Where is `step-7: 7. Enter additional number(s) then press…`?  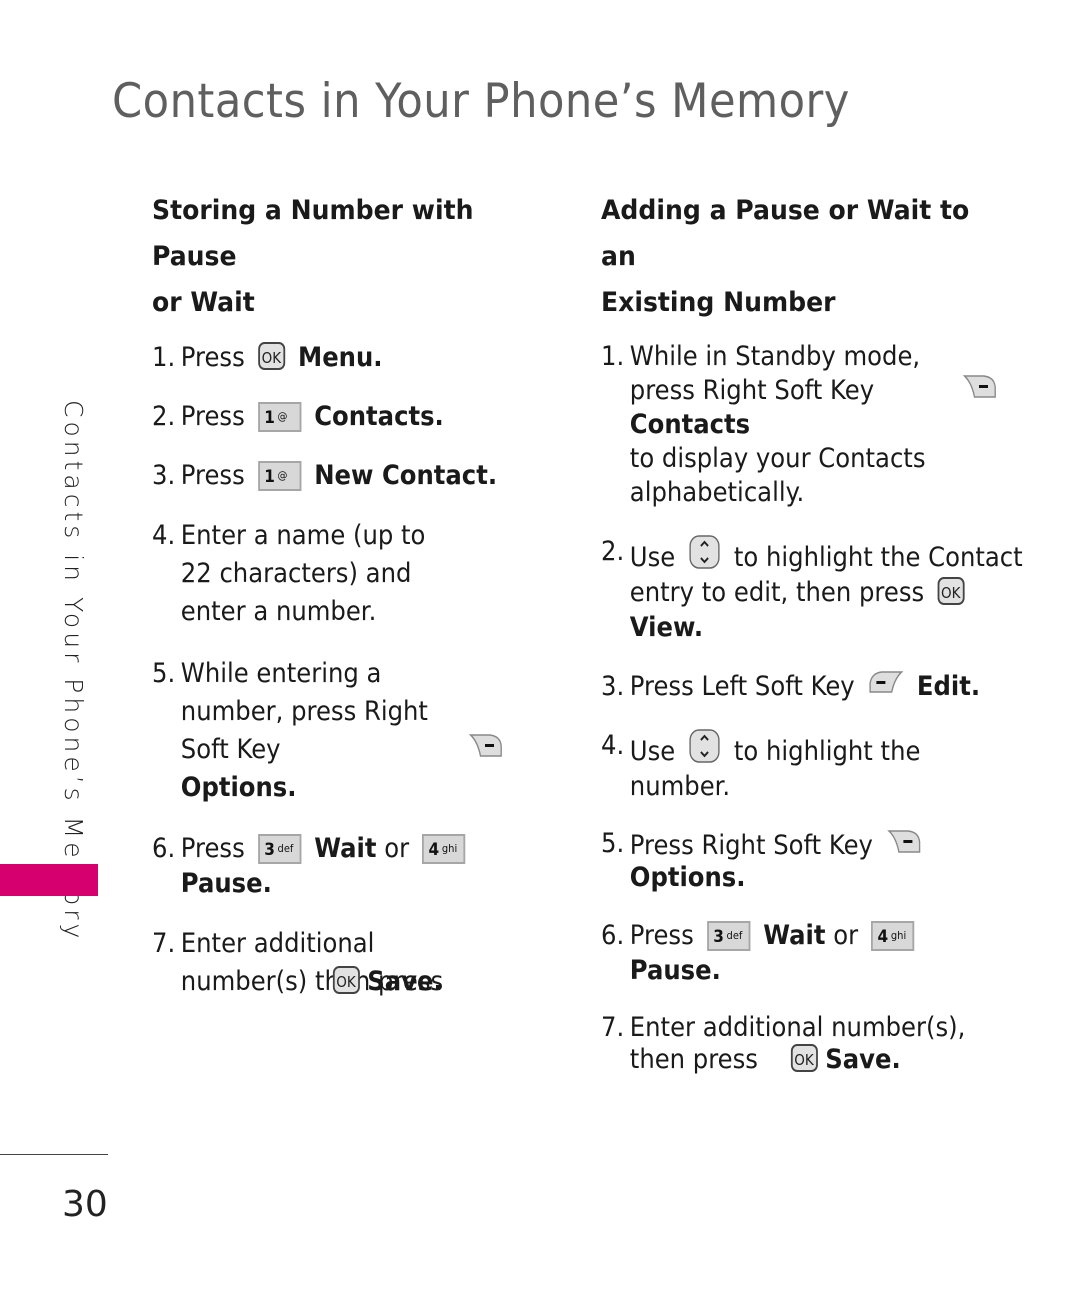 step-7: 7. Enter additional number(s) then press… is located at coordinates (364, 963).